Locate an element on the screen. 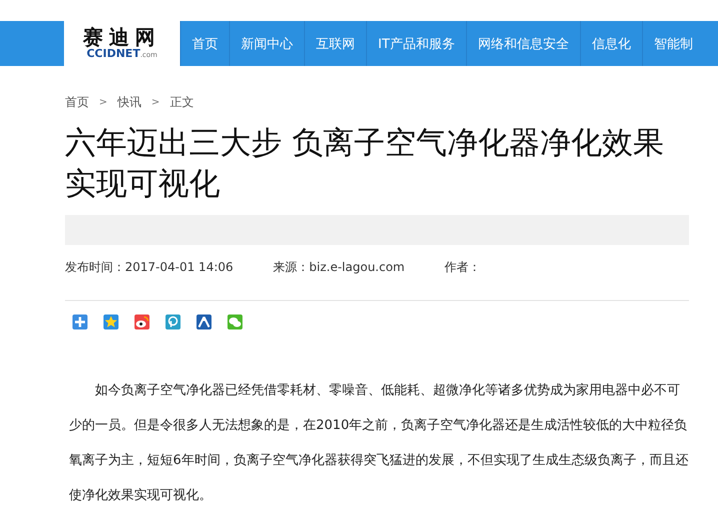  article-title: 六年迈出三大步 负离子空气净化器净化效果实现可视化 is located at coordinates (365, 164).